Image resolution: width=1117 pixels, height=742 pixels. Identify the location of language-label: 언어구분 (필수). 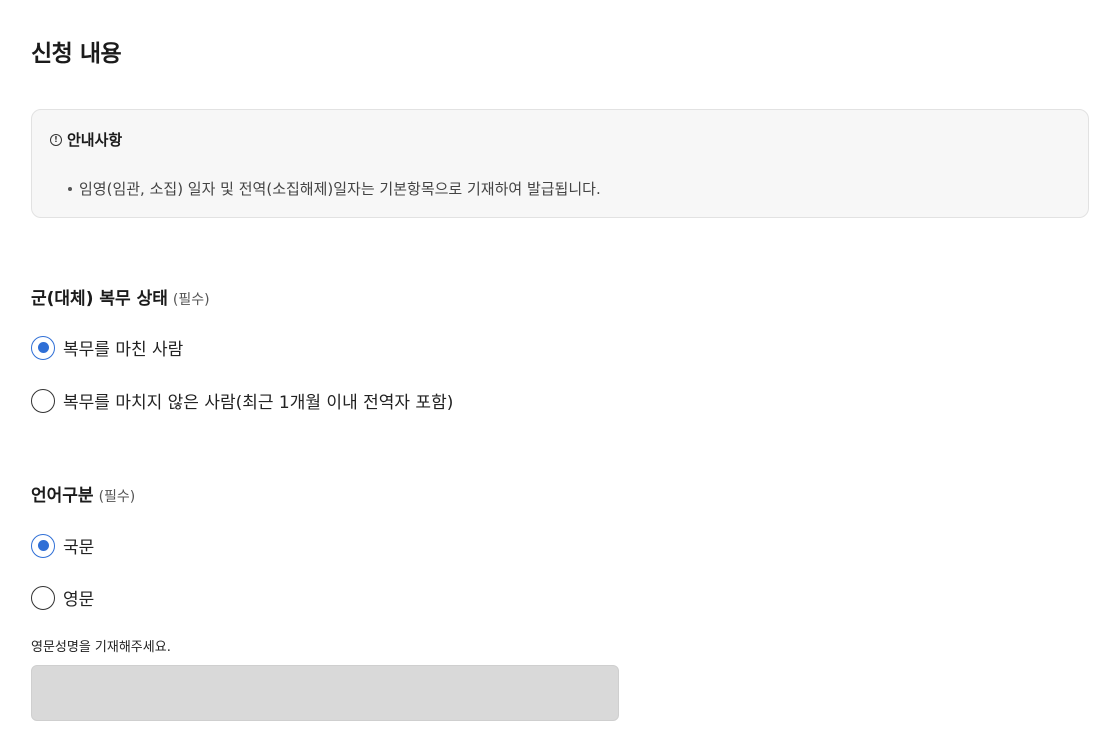
(83, 493).